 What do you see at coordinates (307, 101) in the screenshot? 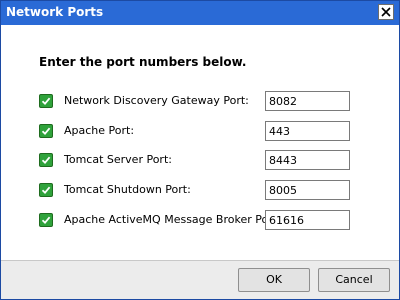
I see `network-discovery-gateway-port-input` at bounding box center [307, 101].